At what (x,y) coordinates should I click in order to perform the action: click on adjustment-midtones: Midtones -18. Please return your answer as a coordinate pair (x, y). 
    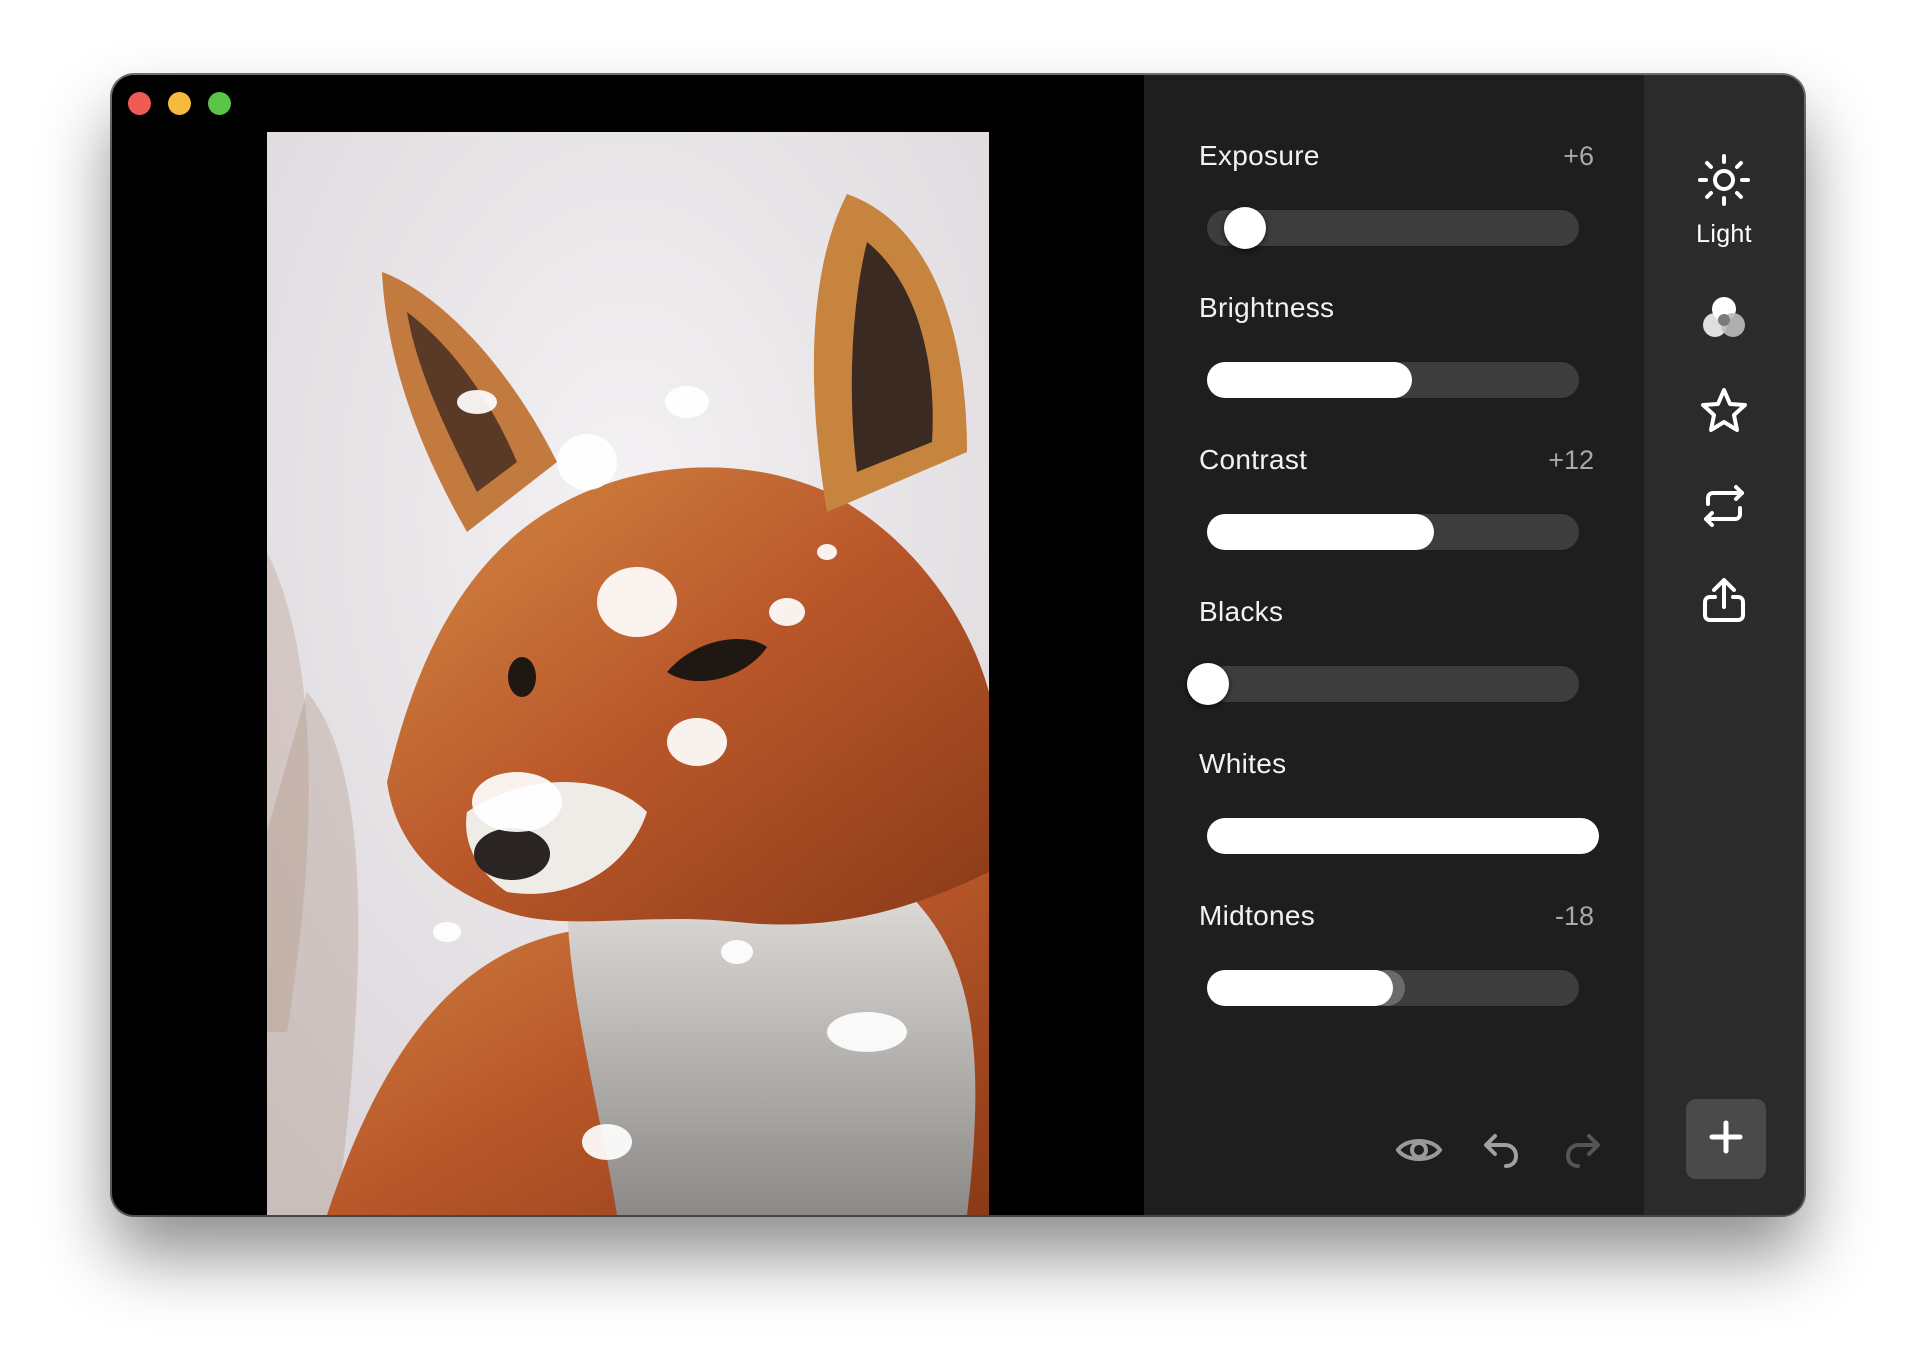
    Looking at the image, I should click on (1396, 953).